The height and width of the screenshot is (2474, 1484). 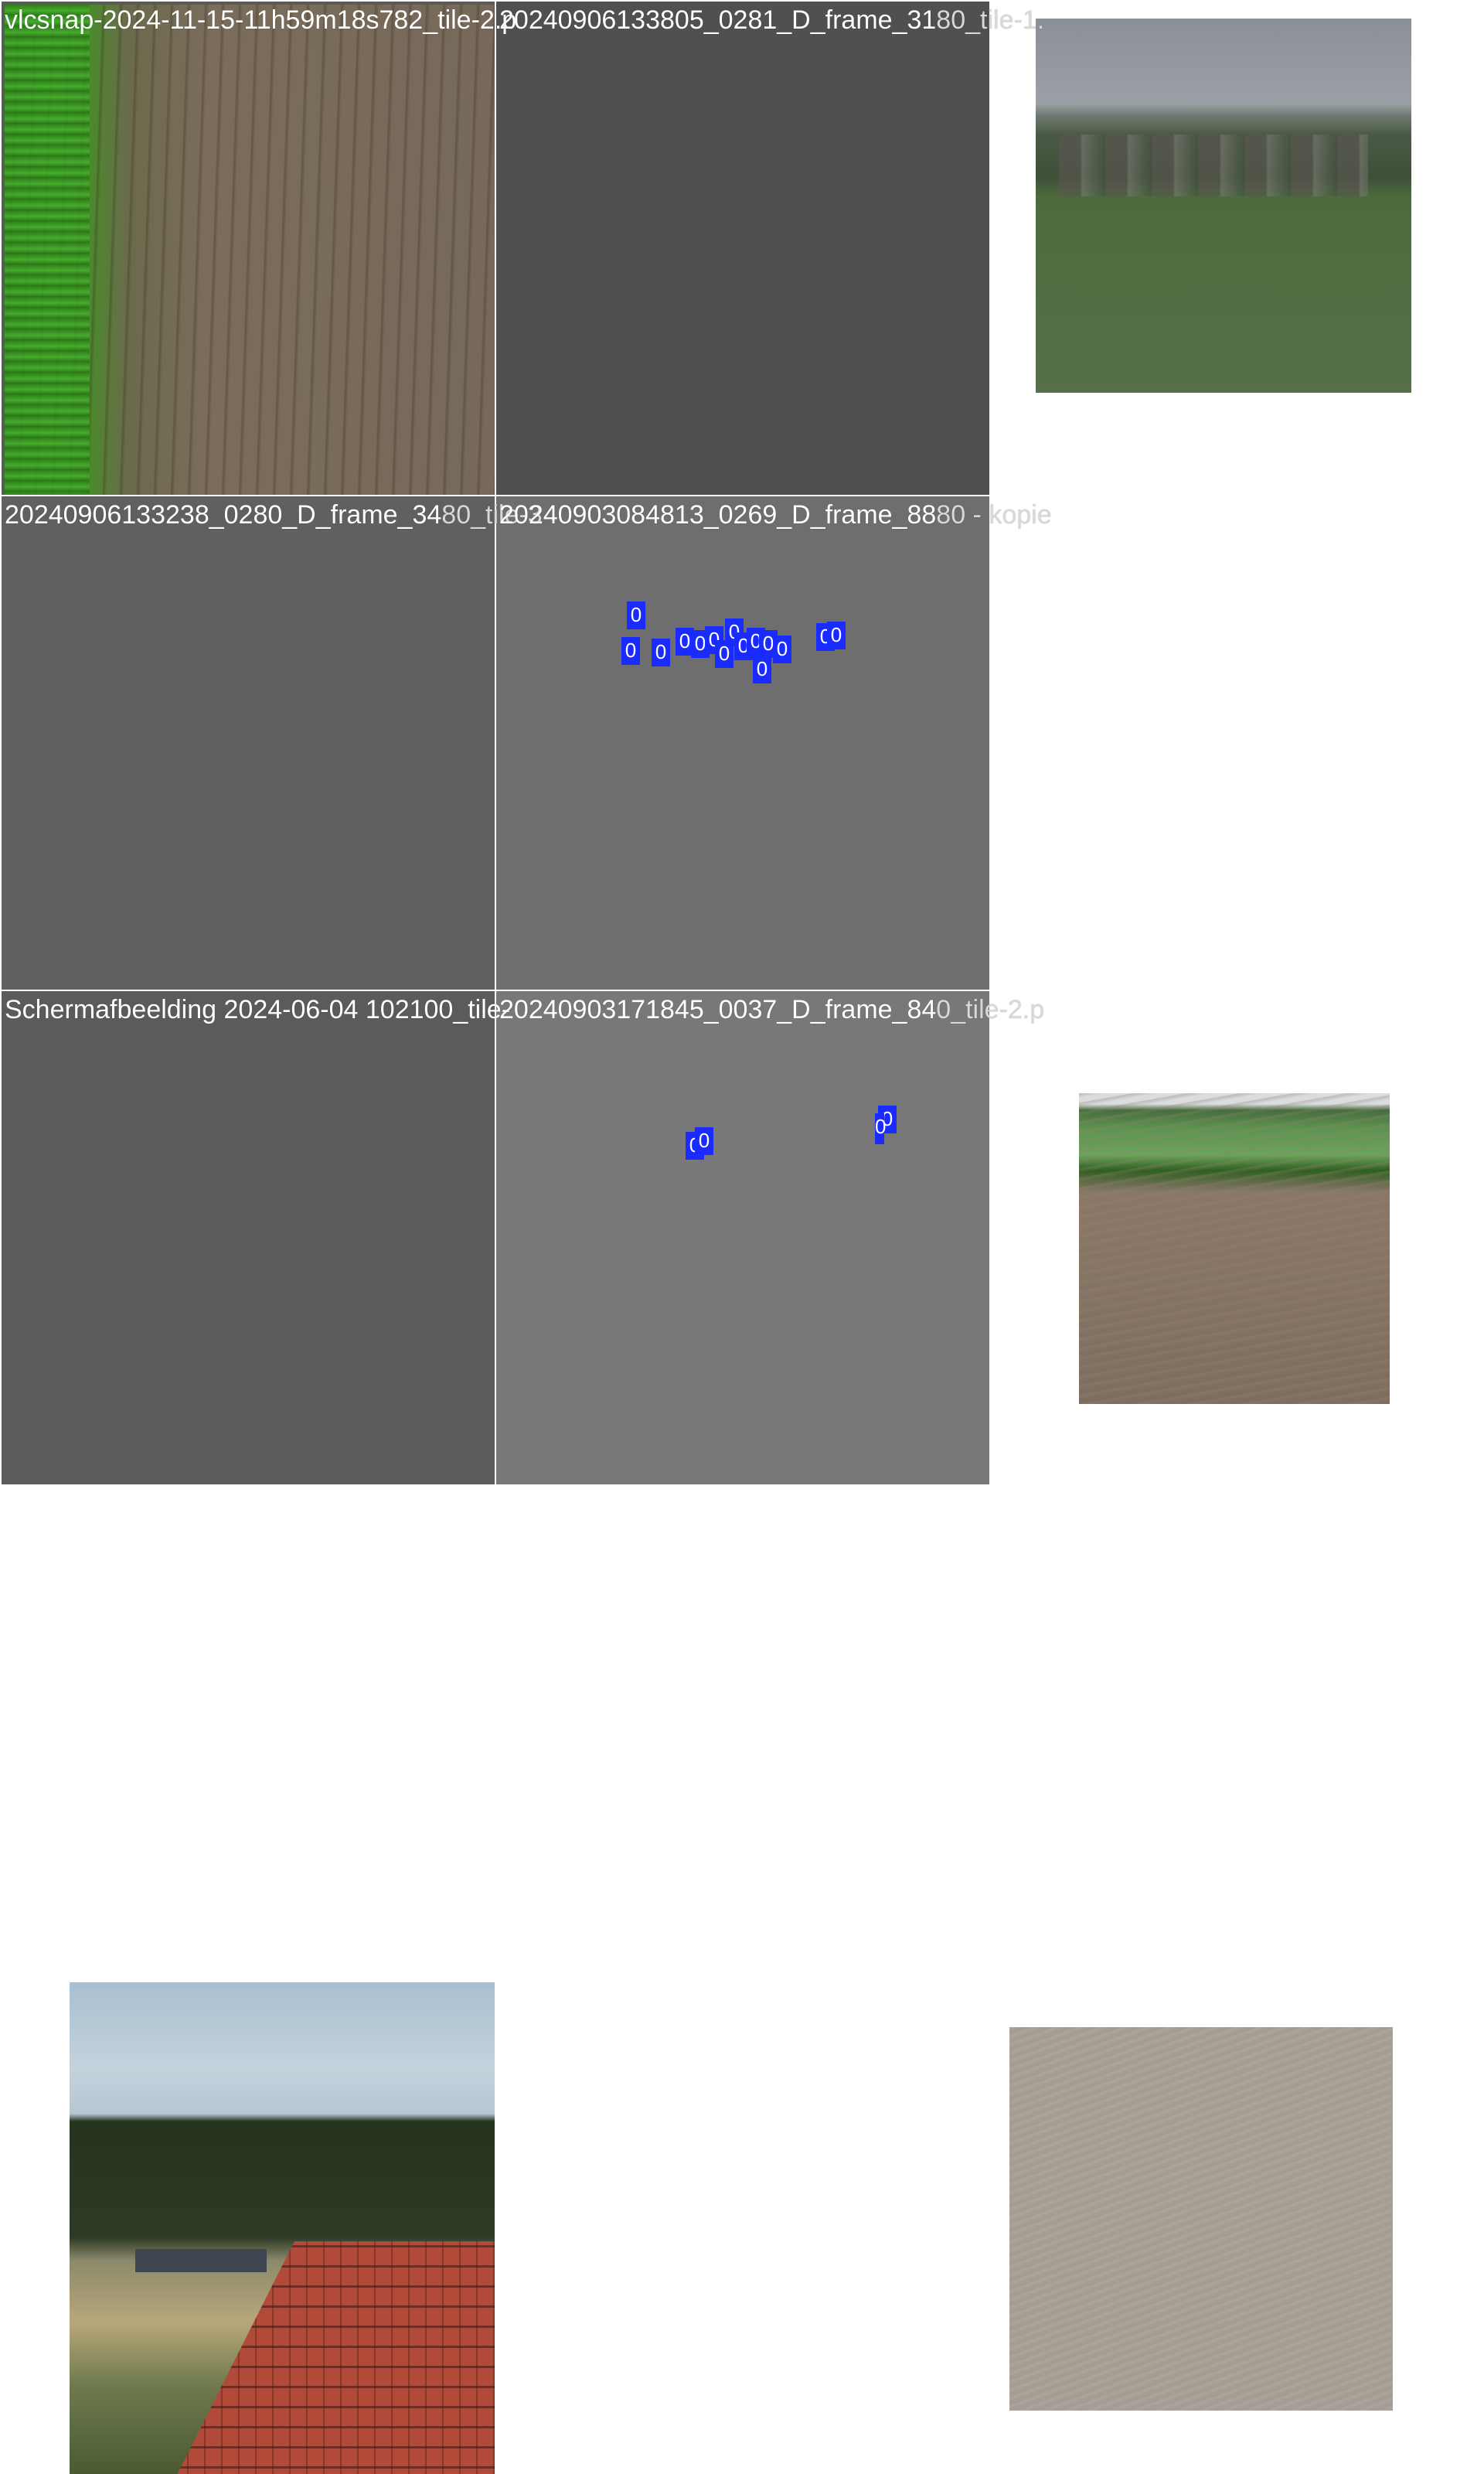 I want to click on roof-trees-photo, so click(x=282, y=2228).